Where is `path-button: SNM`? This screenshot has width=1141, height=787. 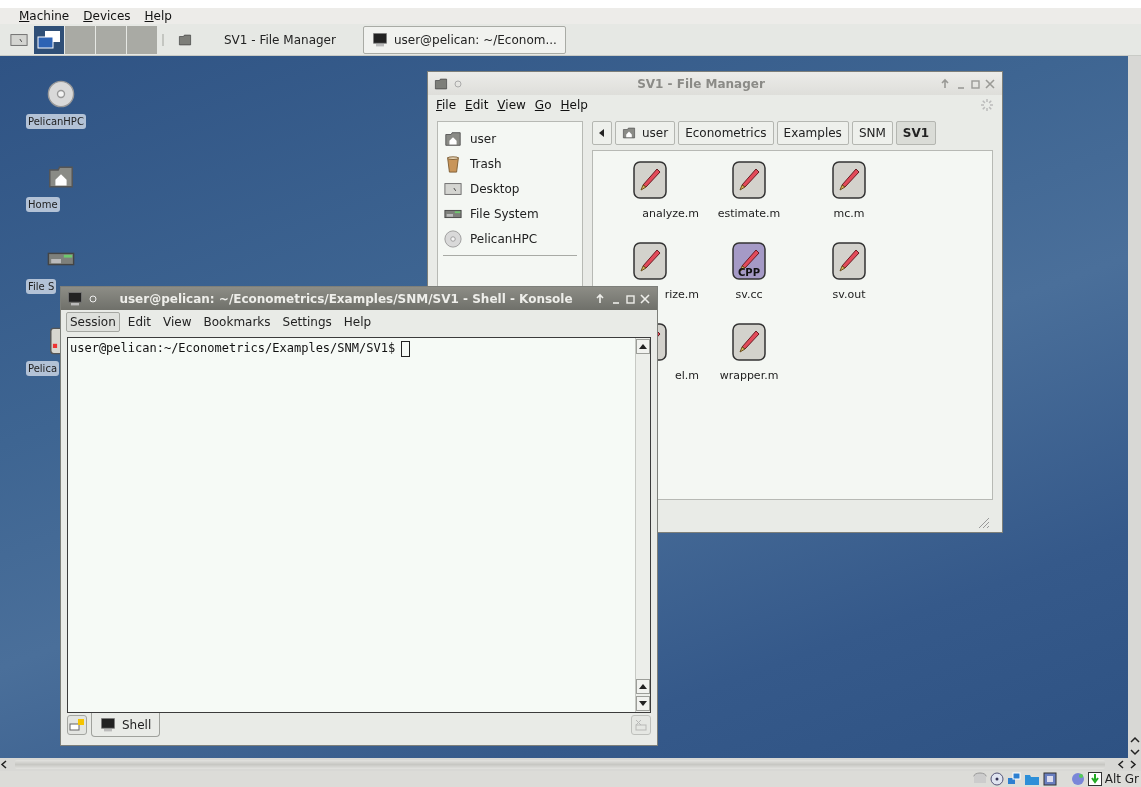 path-button: SNM is located at coordinates (872, 133).